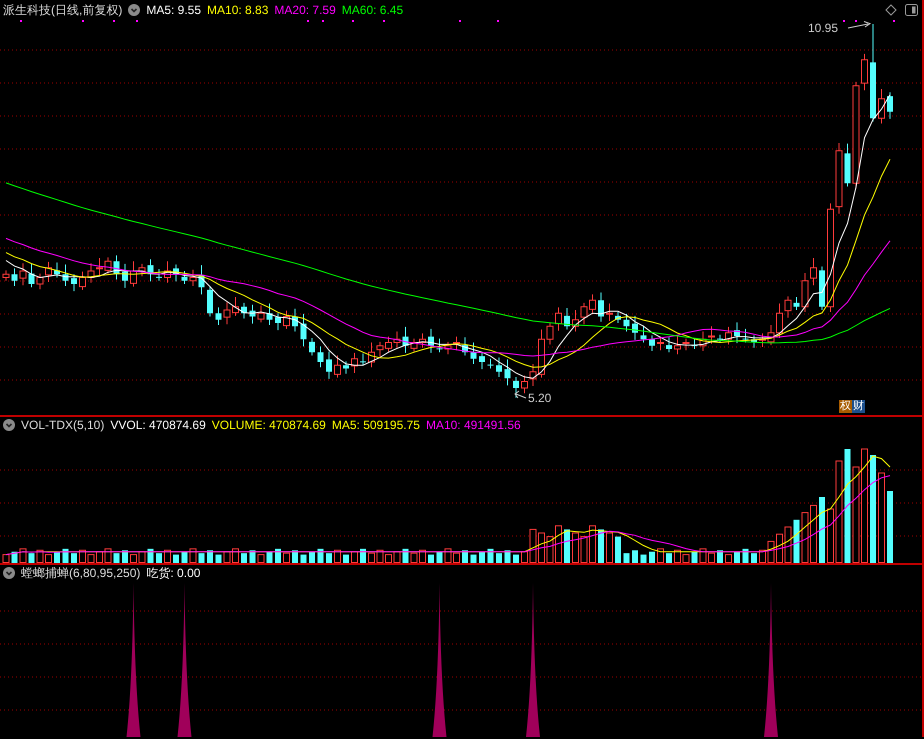 This screenshot has height=739, width=924. Describe the element at coordinates (911, 10) in the screenshot. I see `panel-toggle-icon` at that location.